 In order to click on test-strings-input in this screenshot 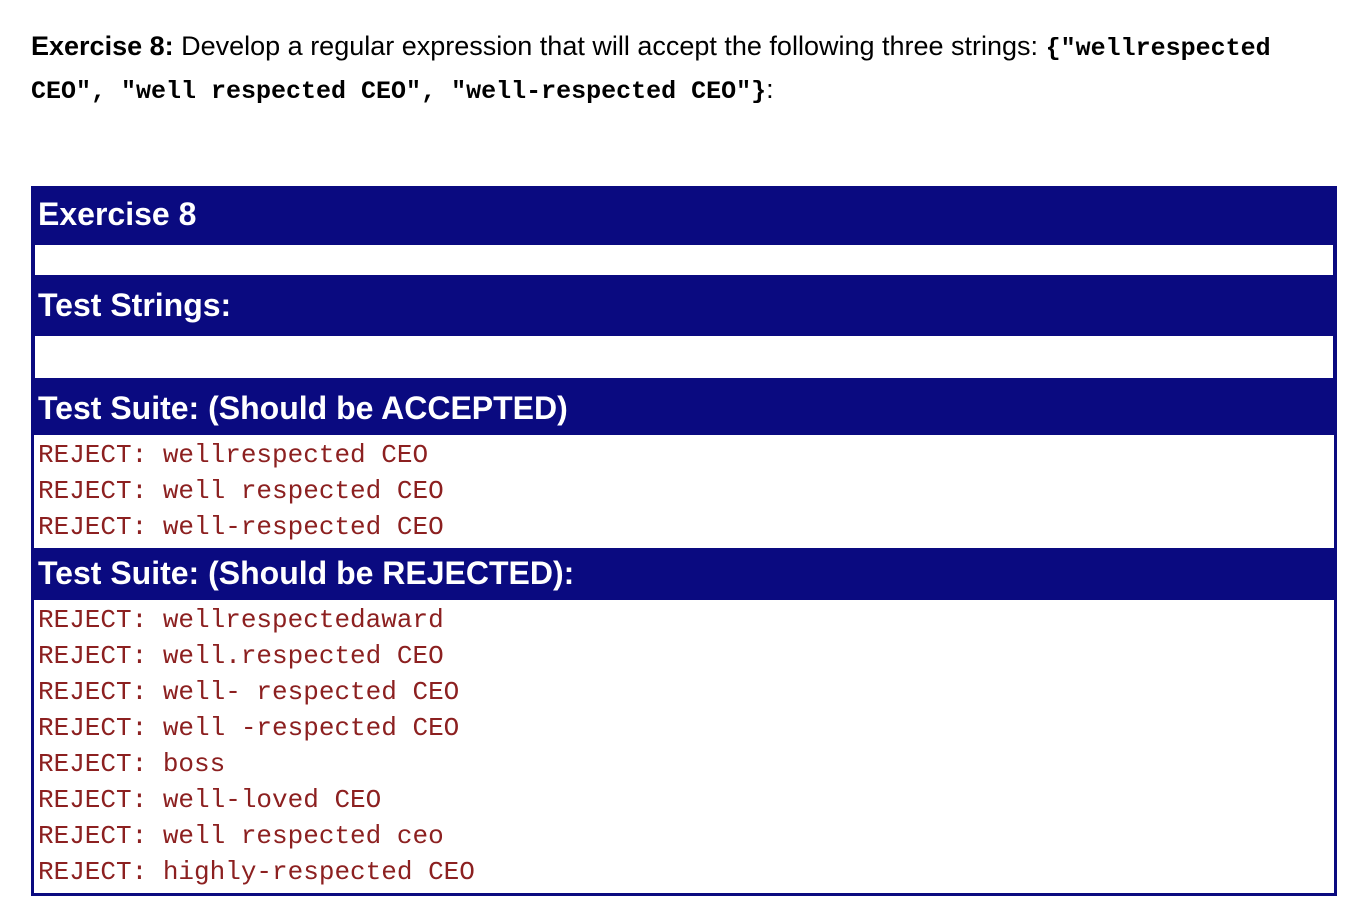, I will do `click(684, 357)`.